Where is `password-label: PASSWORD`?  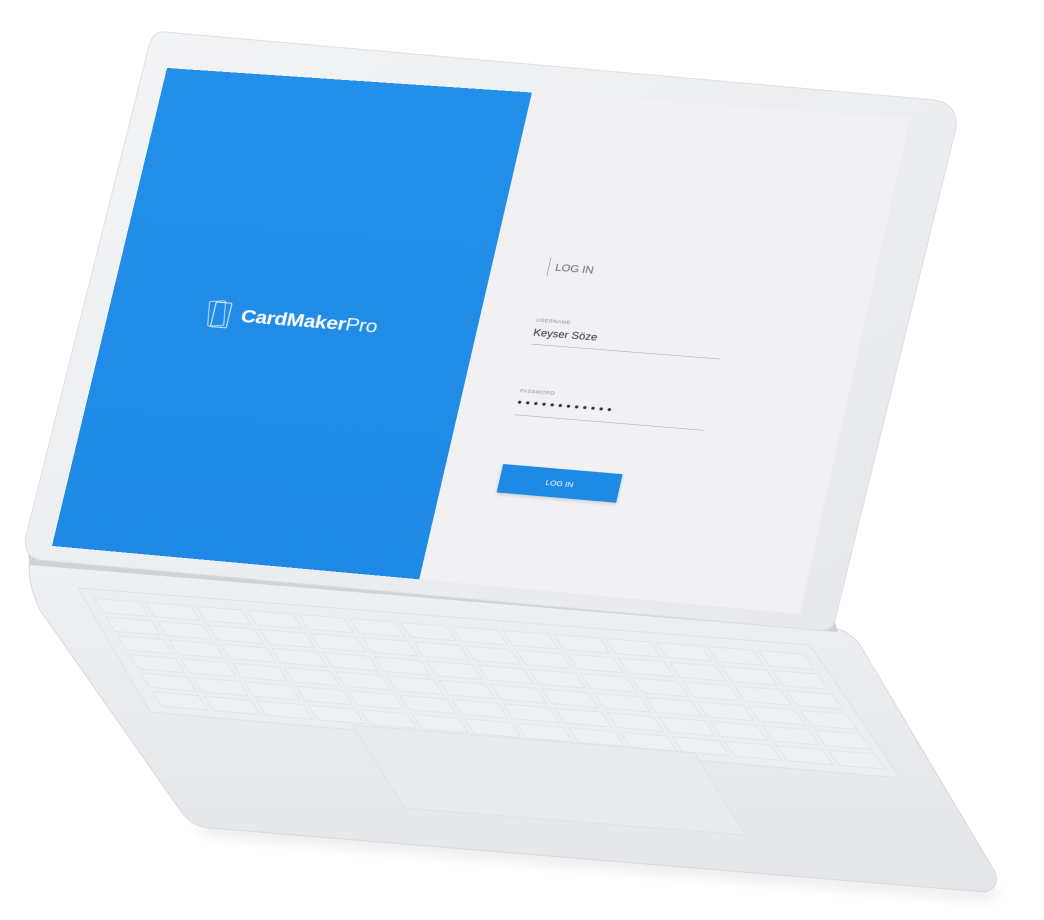
password-label: PASSWORD is located at coordinates (537, 392).